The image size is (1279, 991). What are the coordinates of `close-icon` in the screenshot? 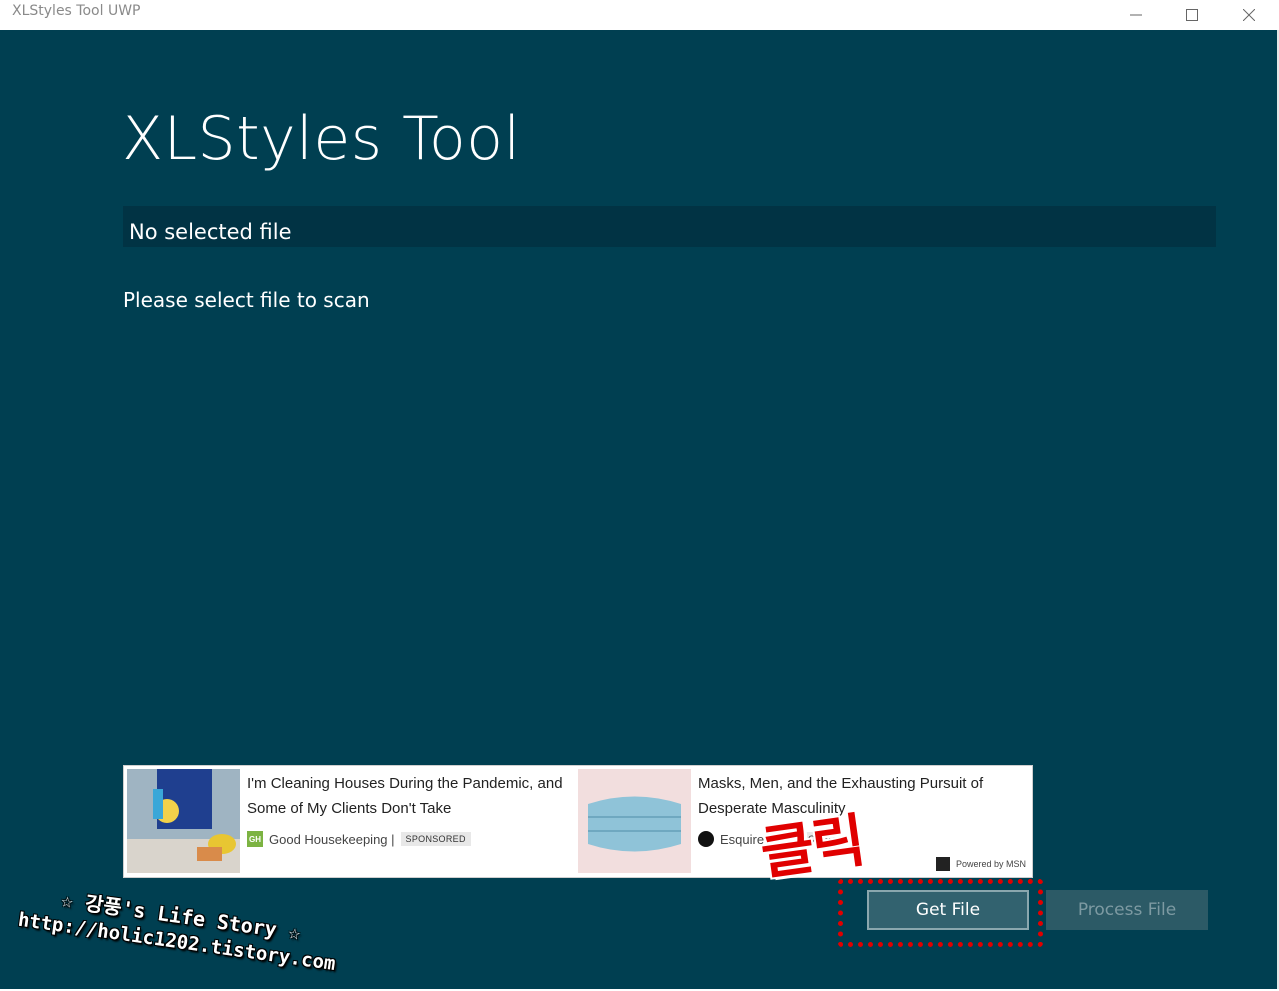 It's located at (1249, 15).